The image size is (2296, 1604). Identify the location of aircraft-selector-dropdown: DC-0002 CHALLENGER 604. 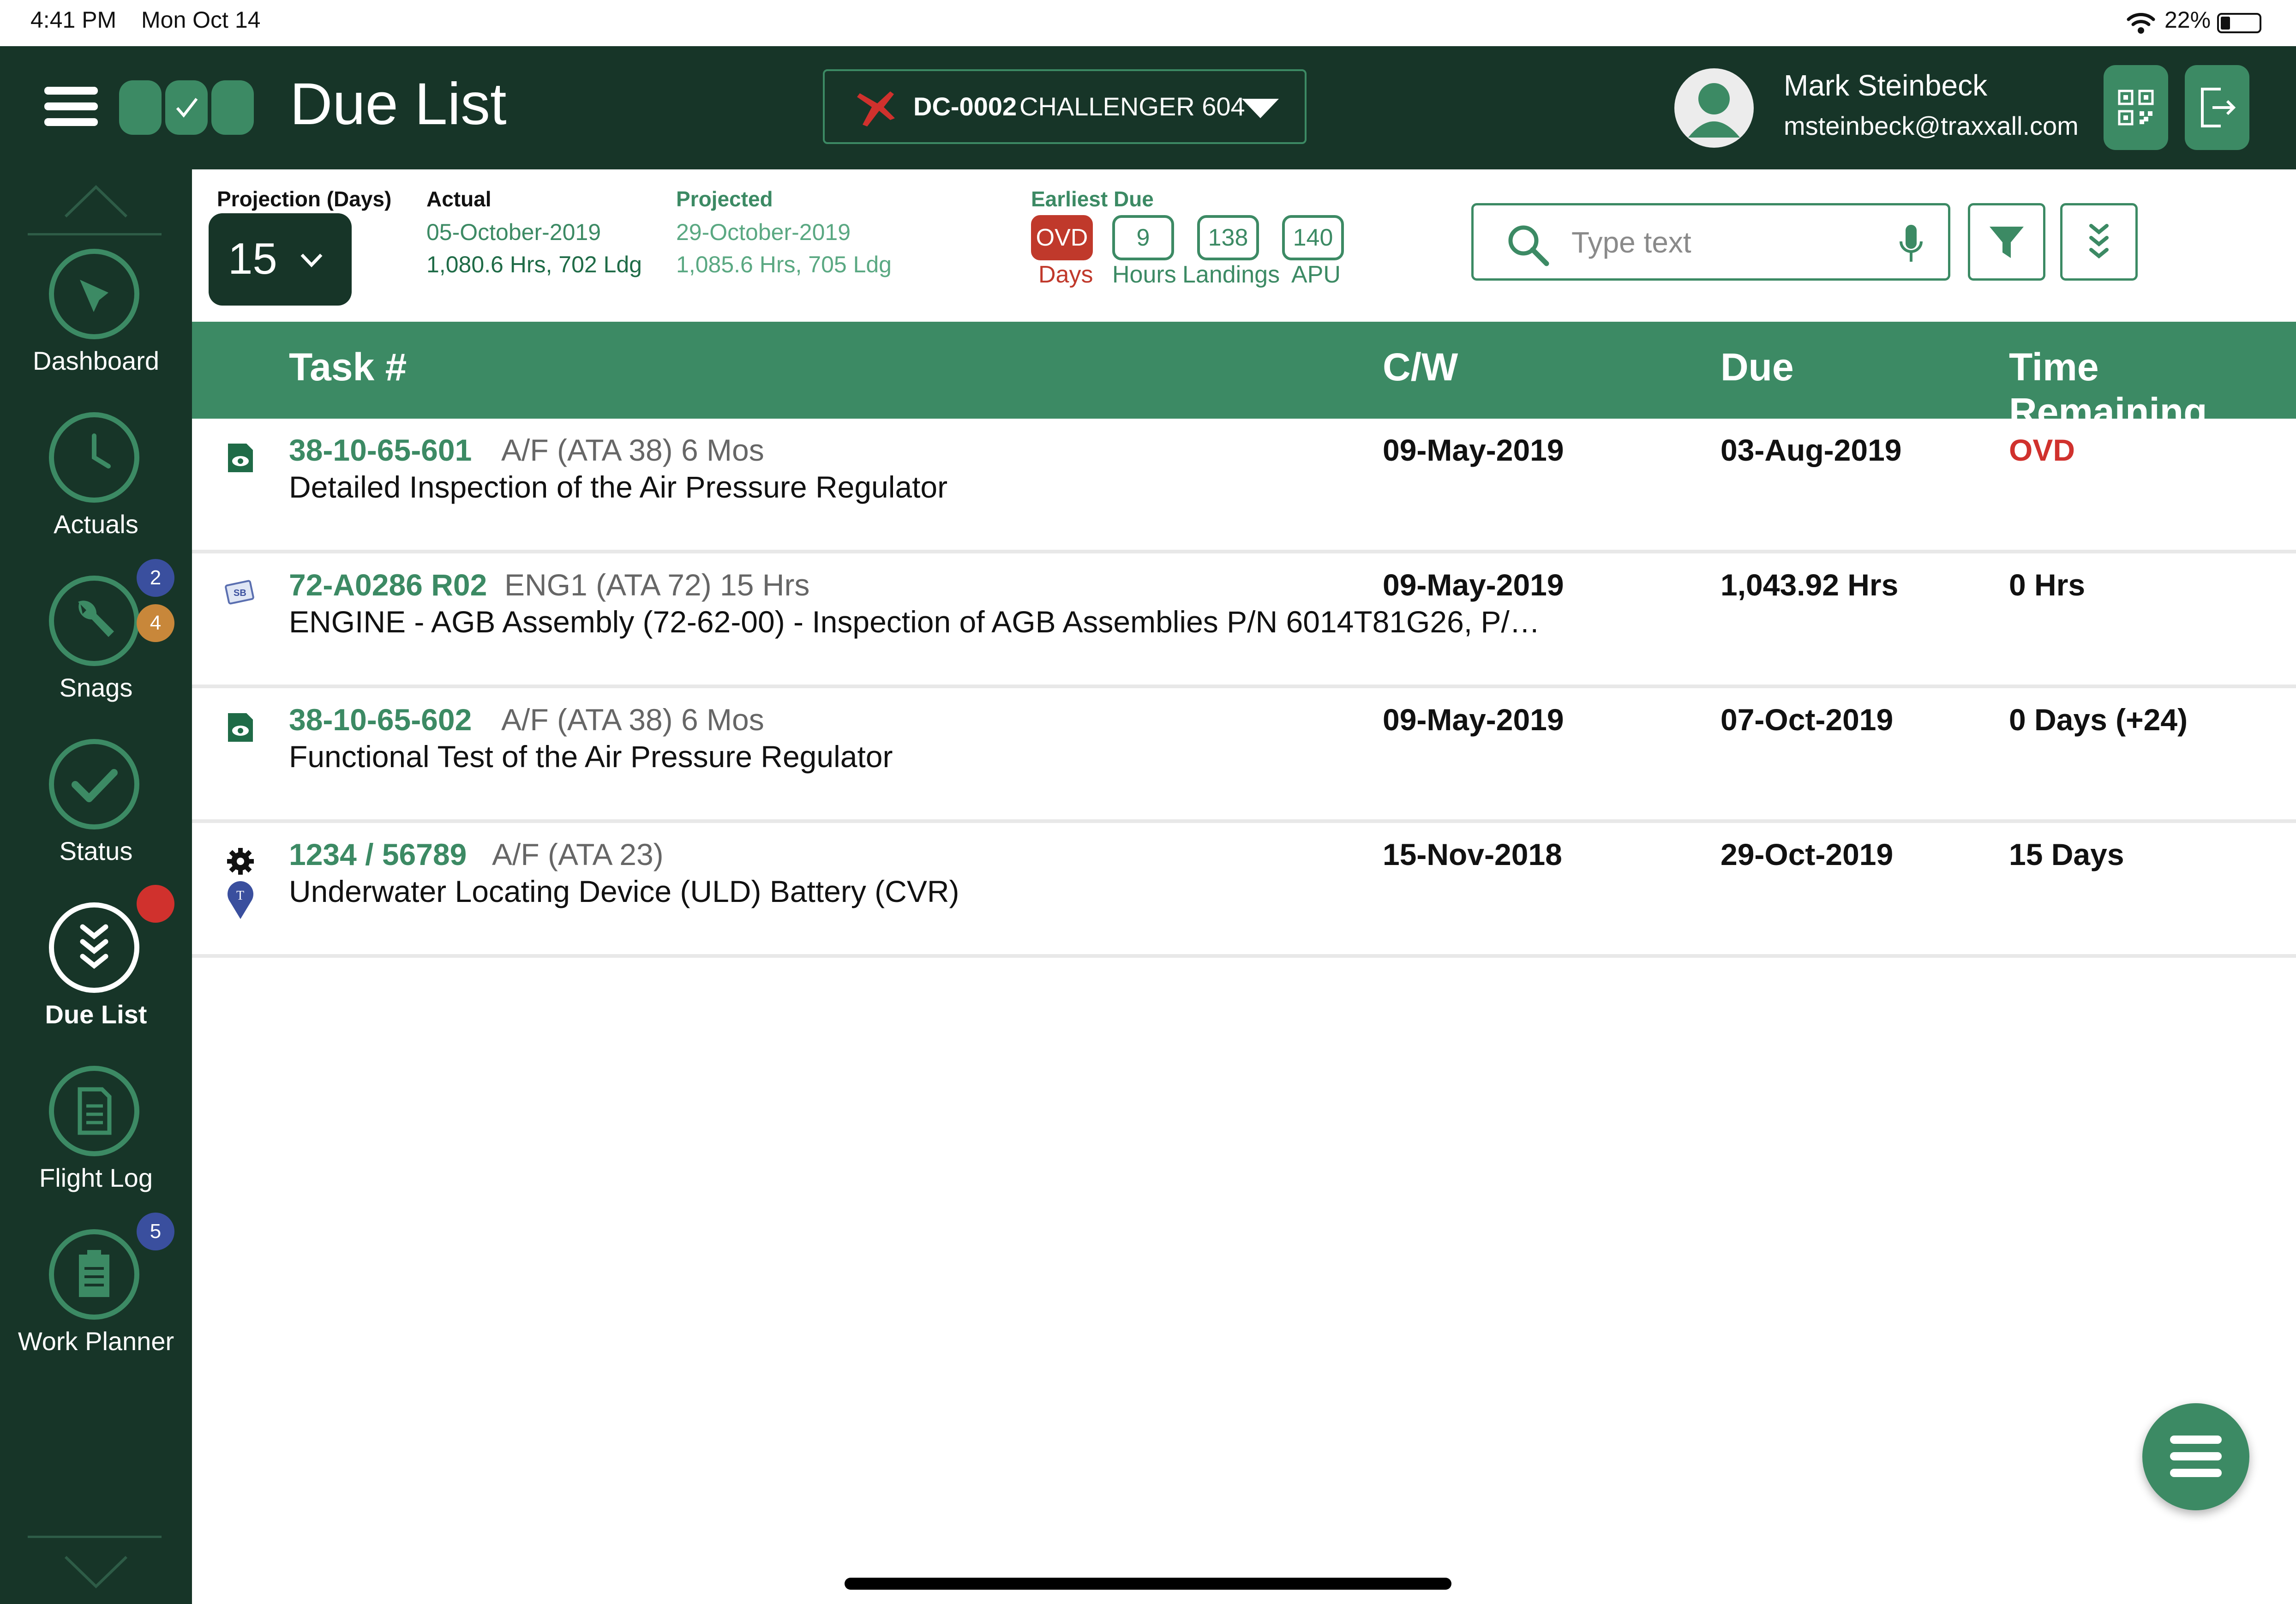
(1065, 106).